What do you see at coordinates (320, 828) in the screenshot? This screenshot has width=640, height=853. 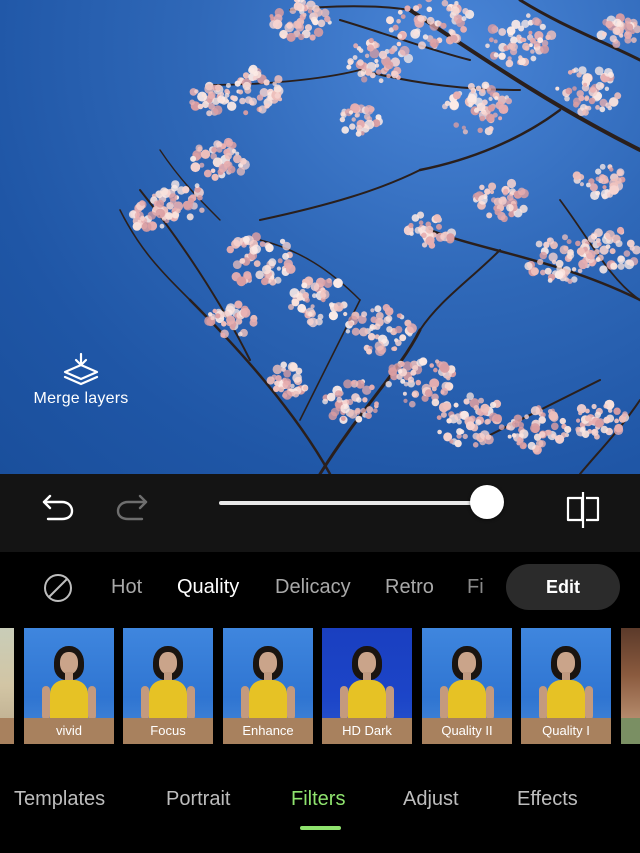 I see `active-tab-indicator` at bounding box center [320, 828].